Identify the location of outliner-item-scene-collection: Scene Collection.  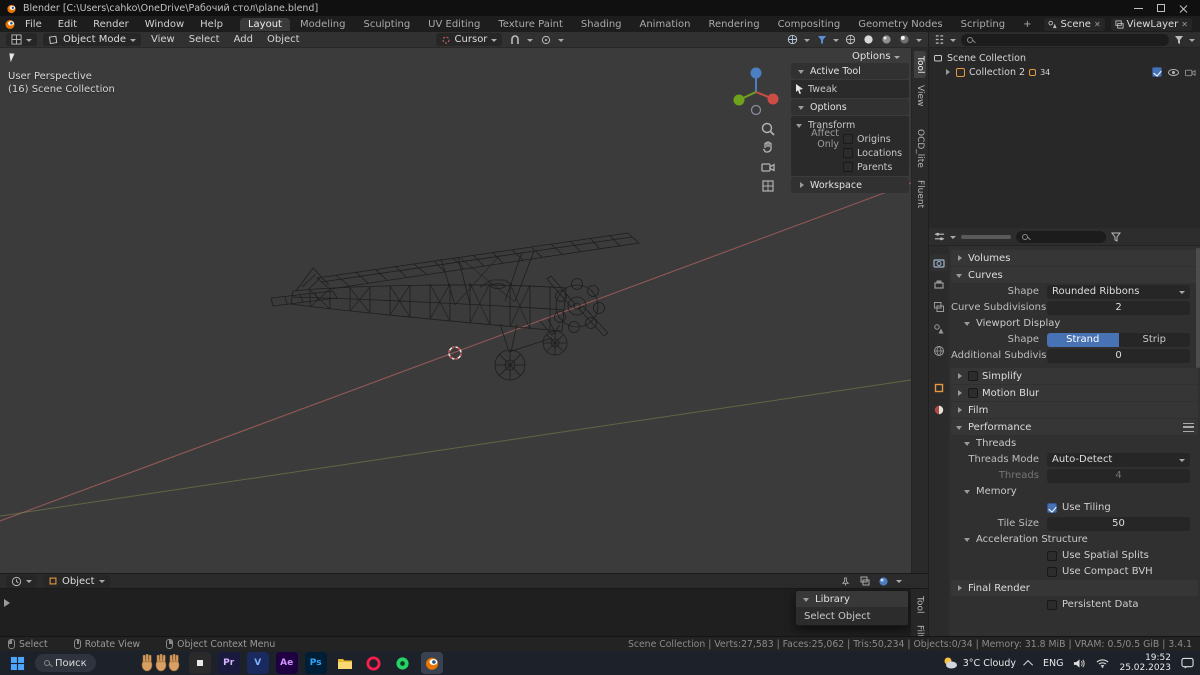
(1064, 58).